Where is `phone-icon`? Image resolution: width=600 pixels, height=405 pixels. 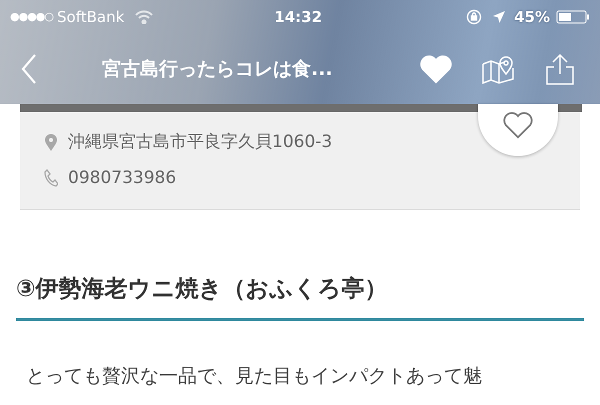
phone-icon is located at coordinates (51, 178).